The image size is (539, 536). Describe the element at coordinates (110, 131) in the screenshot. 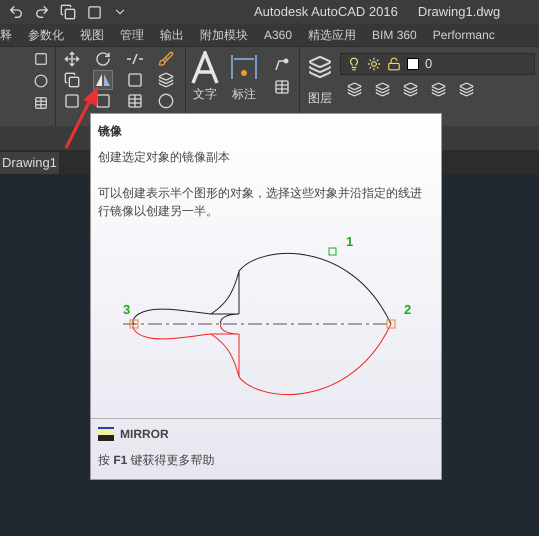

I see `tooltip-title: 镜像` at that location.